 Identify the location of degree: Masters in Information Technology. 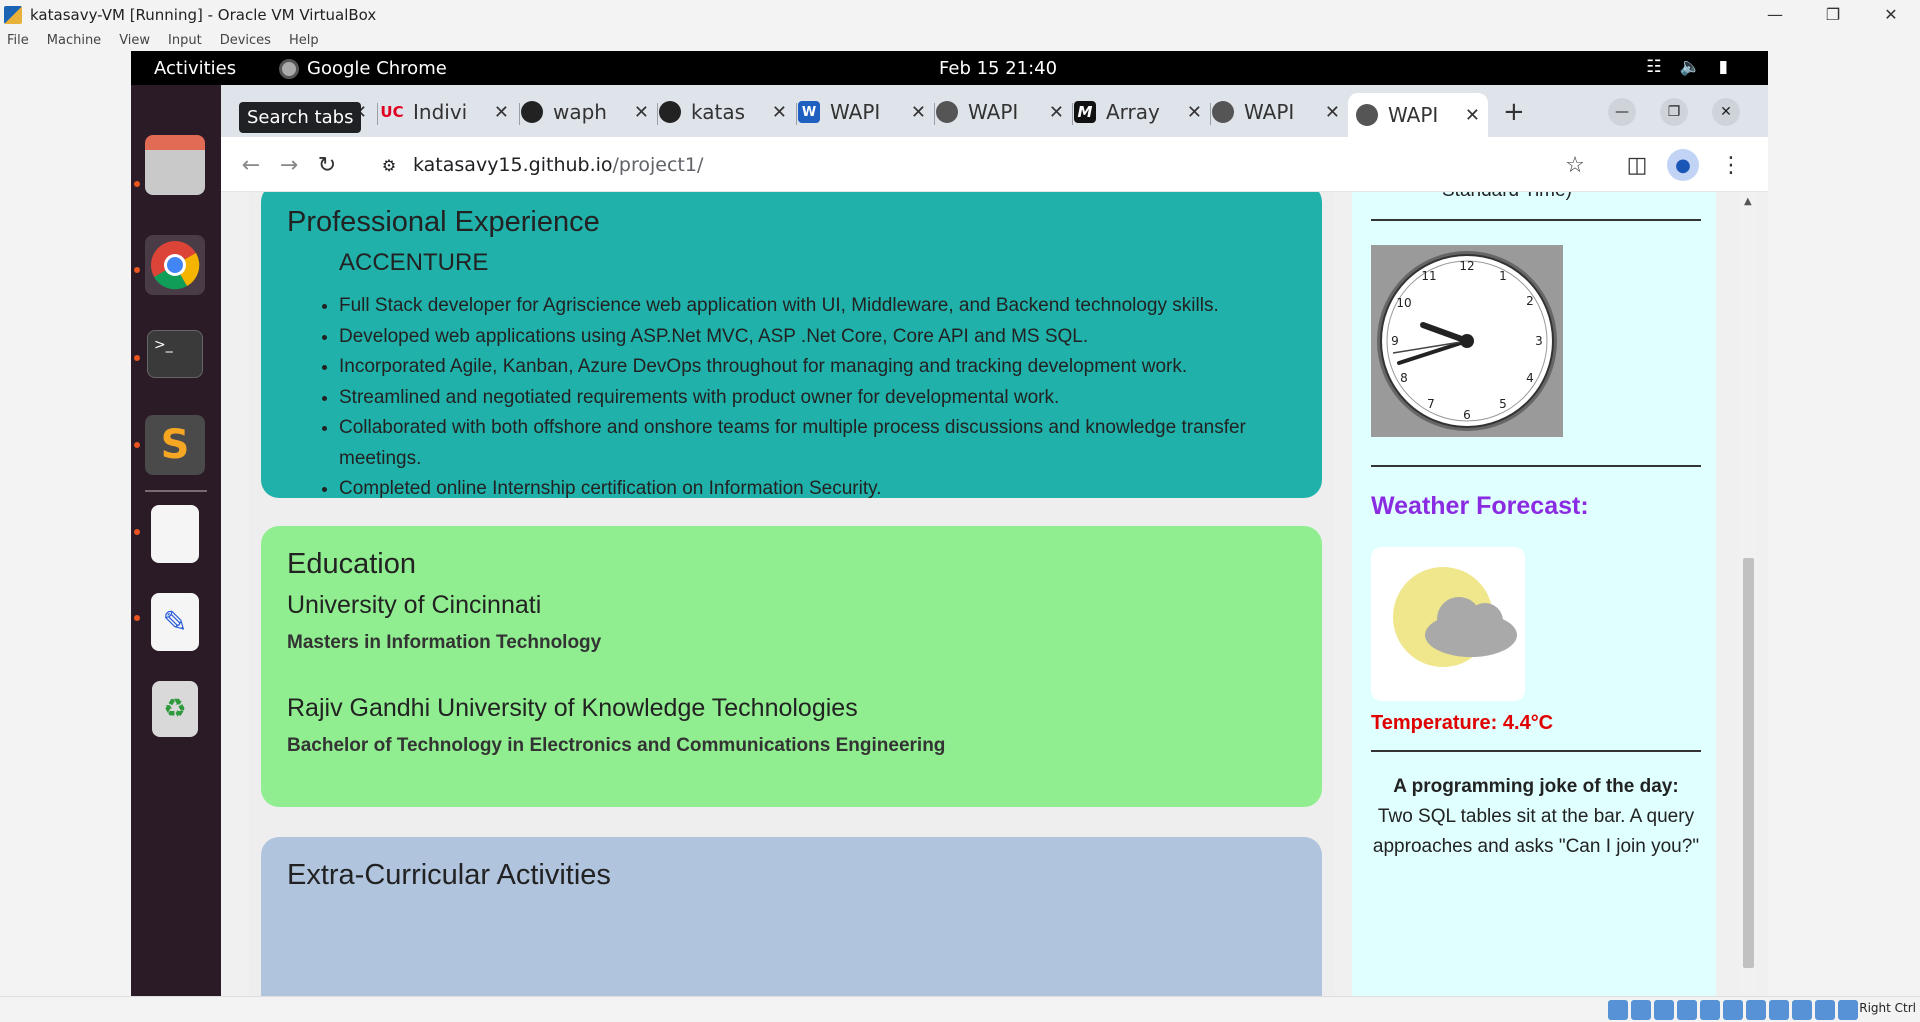
(444, 642).